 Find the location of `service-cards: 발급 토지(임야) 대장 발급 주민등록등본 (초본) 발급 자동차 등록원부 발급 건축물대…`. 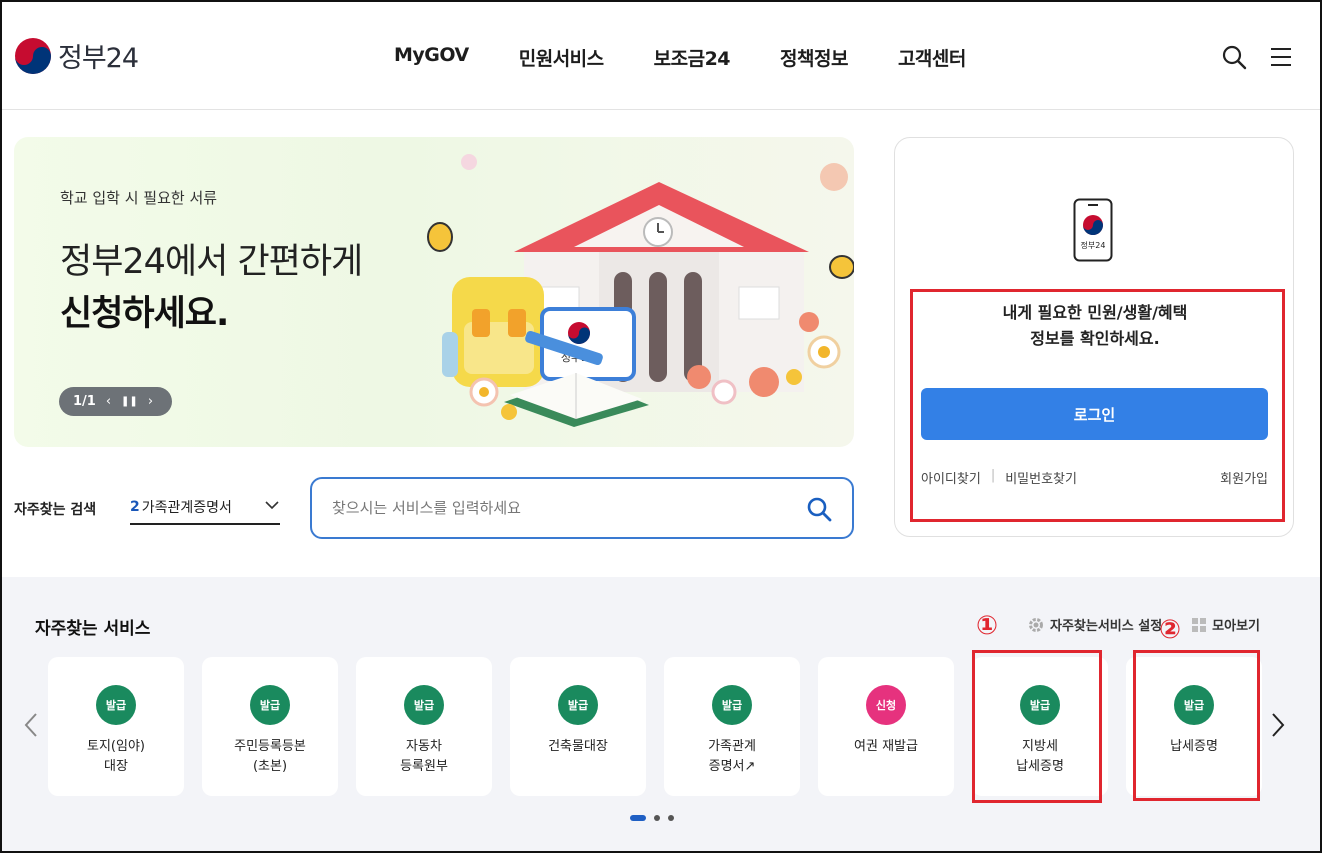

service-cards: 발급 토지(임야) 대장 발급 주민등록등본 (초본) 발급 자동차 등록원부 발급 건축물대… is located at coordinates (655, 726).